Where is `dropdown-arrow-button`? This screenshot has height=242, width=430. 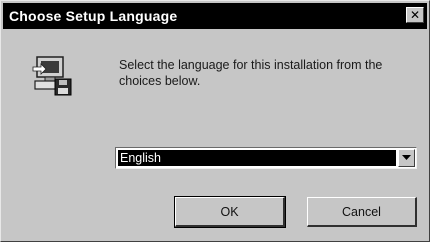
dropdown-arrow-button is located at coordinates (406, 158).